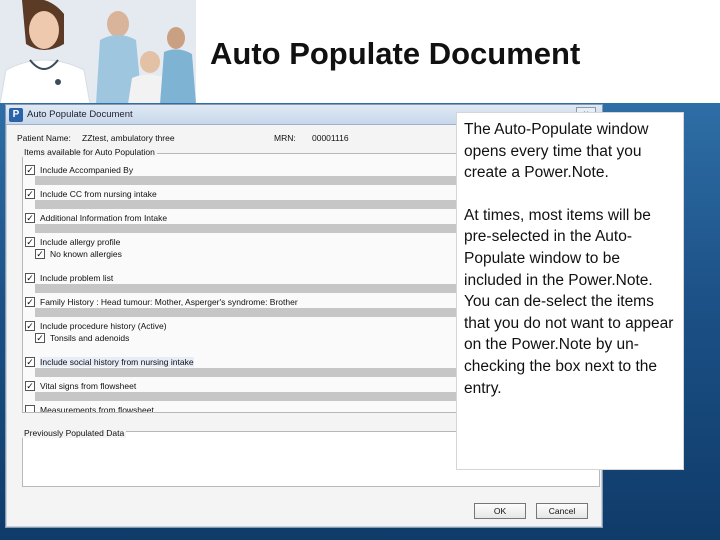 This screenshot has width=720, height=540. I want to click on item-label: Additional Information from Intake, so click(104, 218).